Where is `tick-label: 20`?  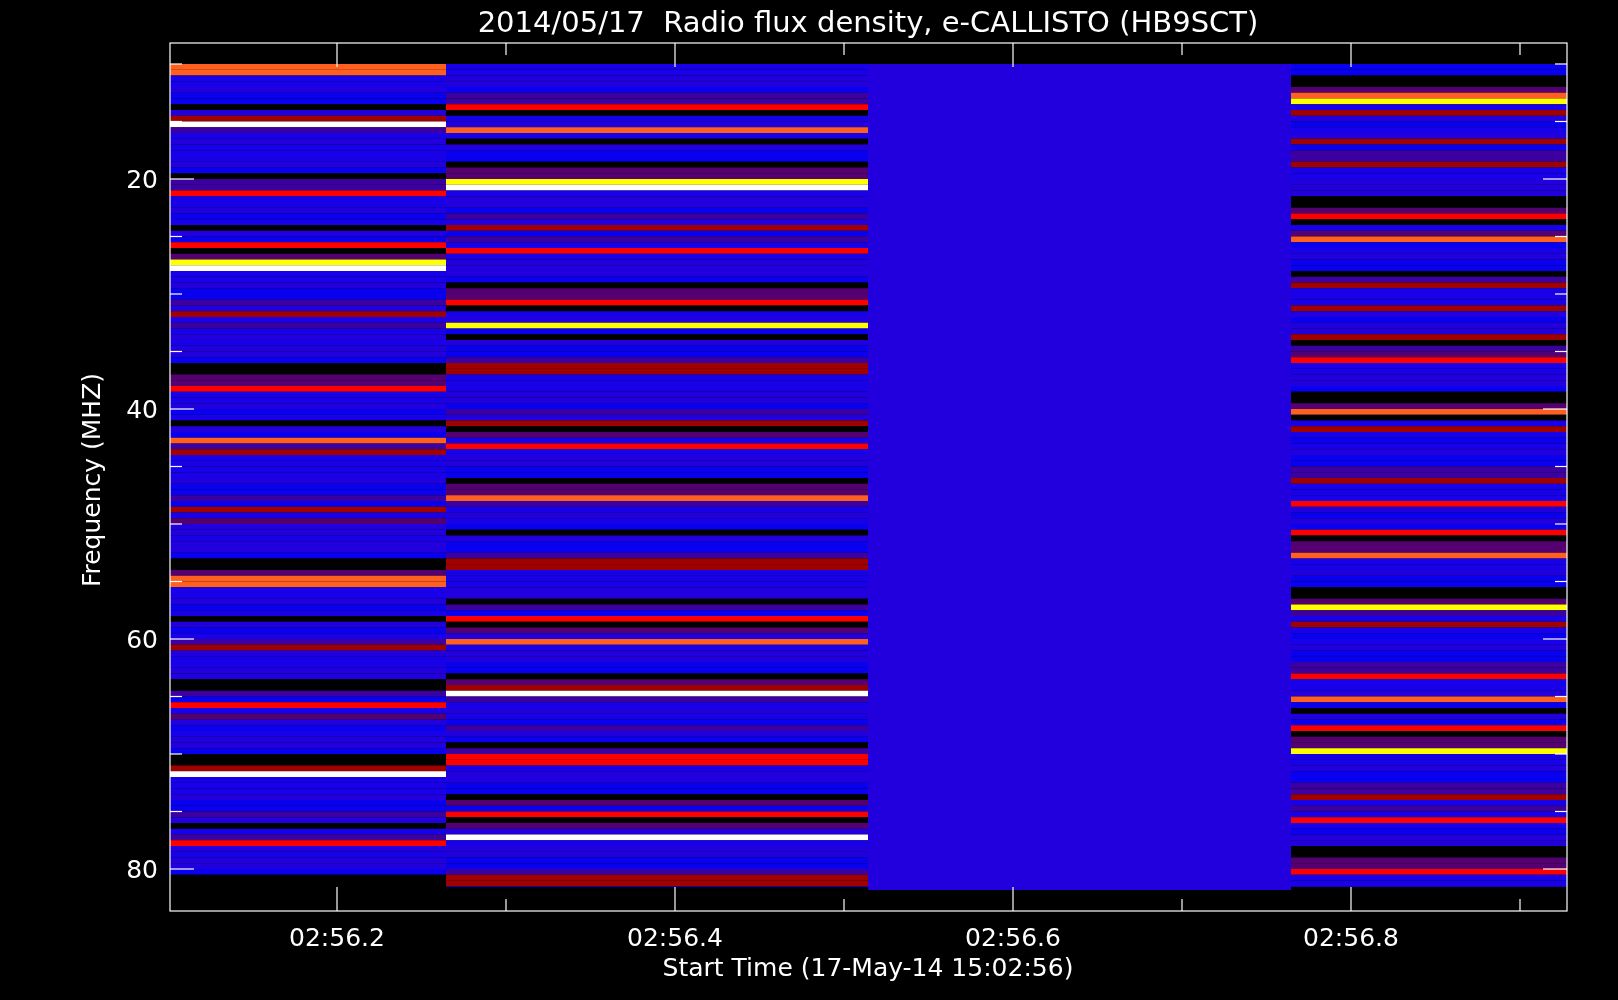
tick-label: 20 is located at coordinates (142, 179).